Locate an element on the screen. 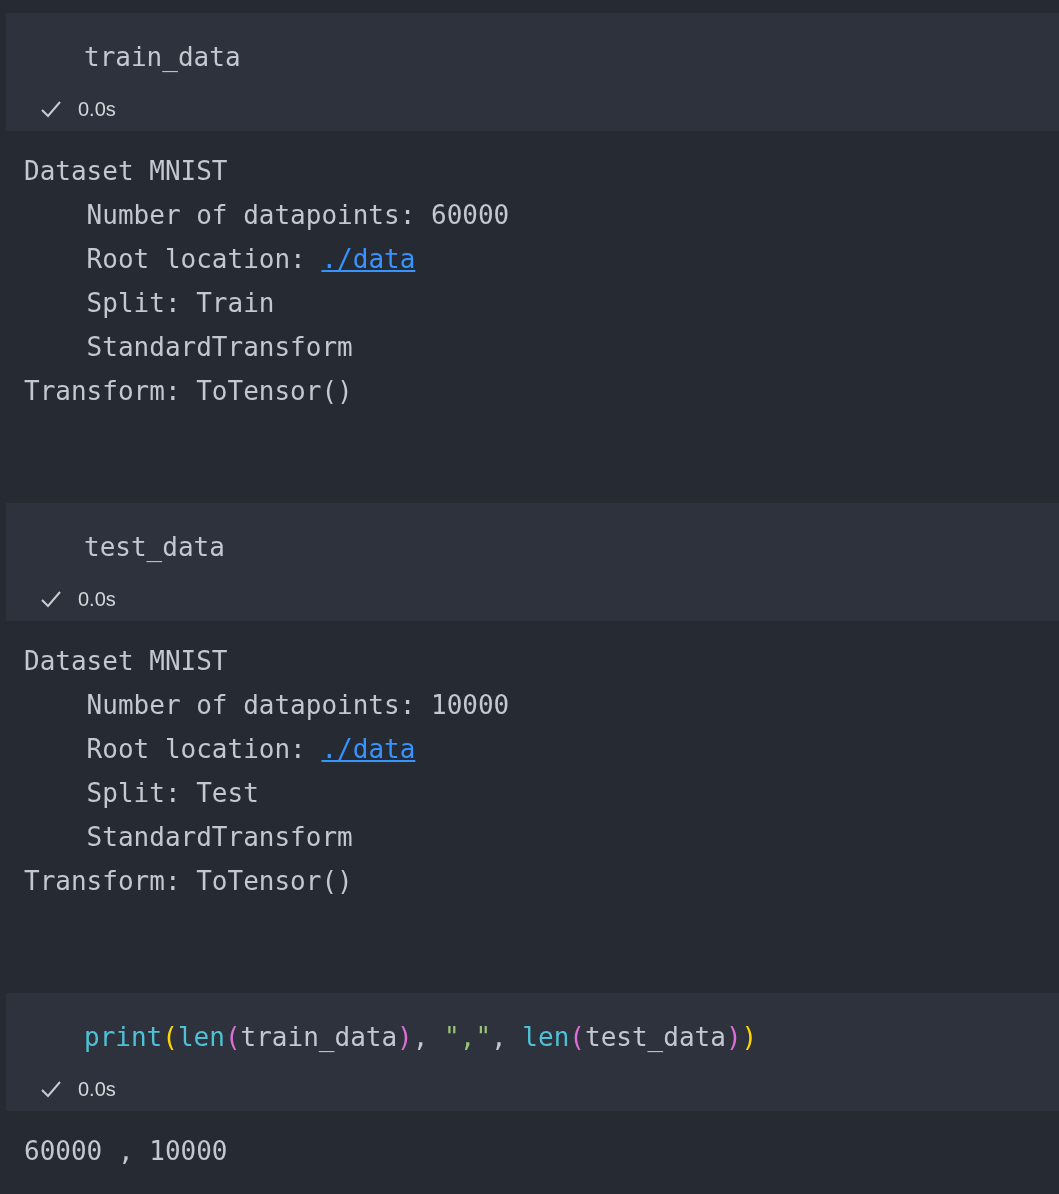 This screenshot has width=1059, height=1194. output-text: Number of datapoints: 60000 is located at coordinates (297, 215).